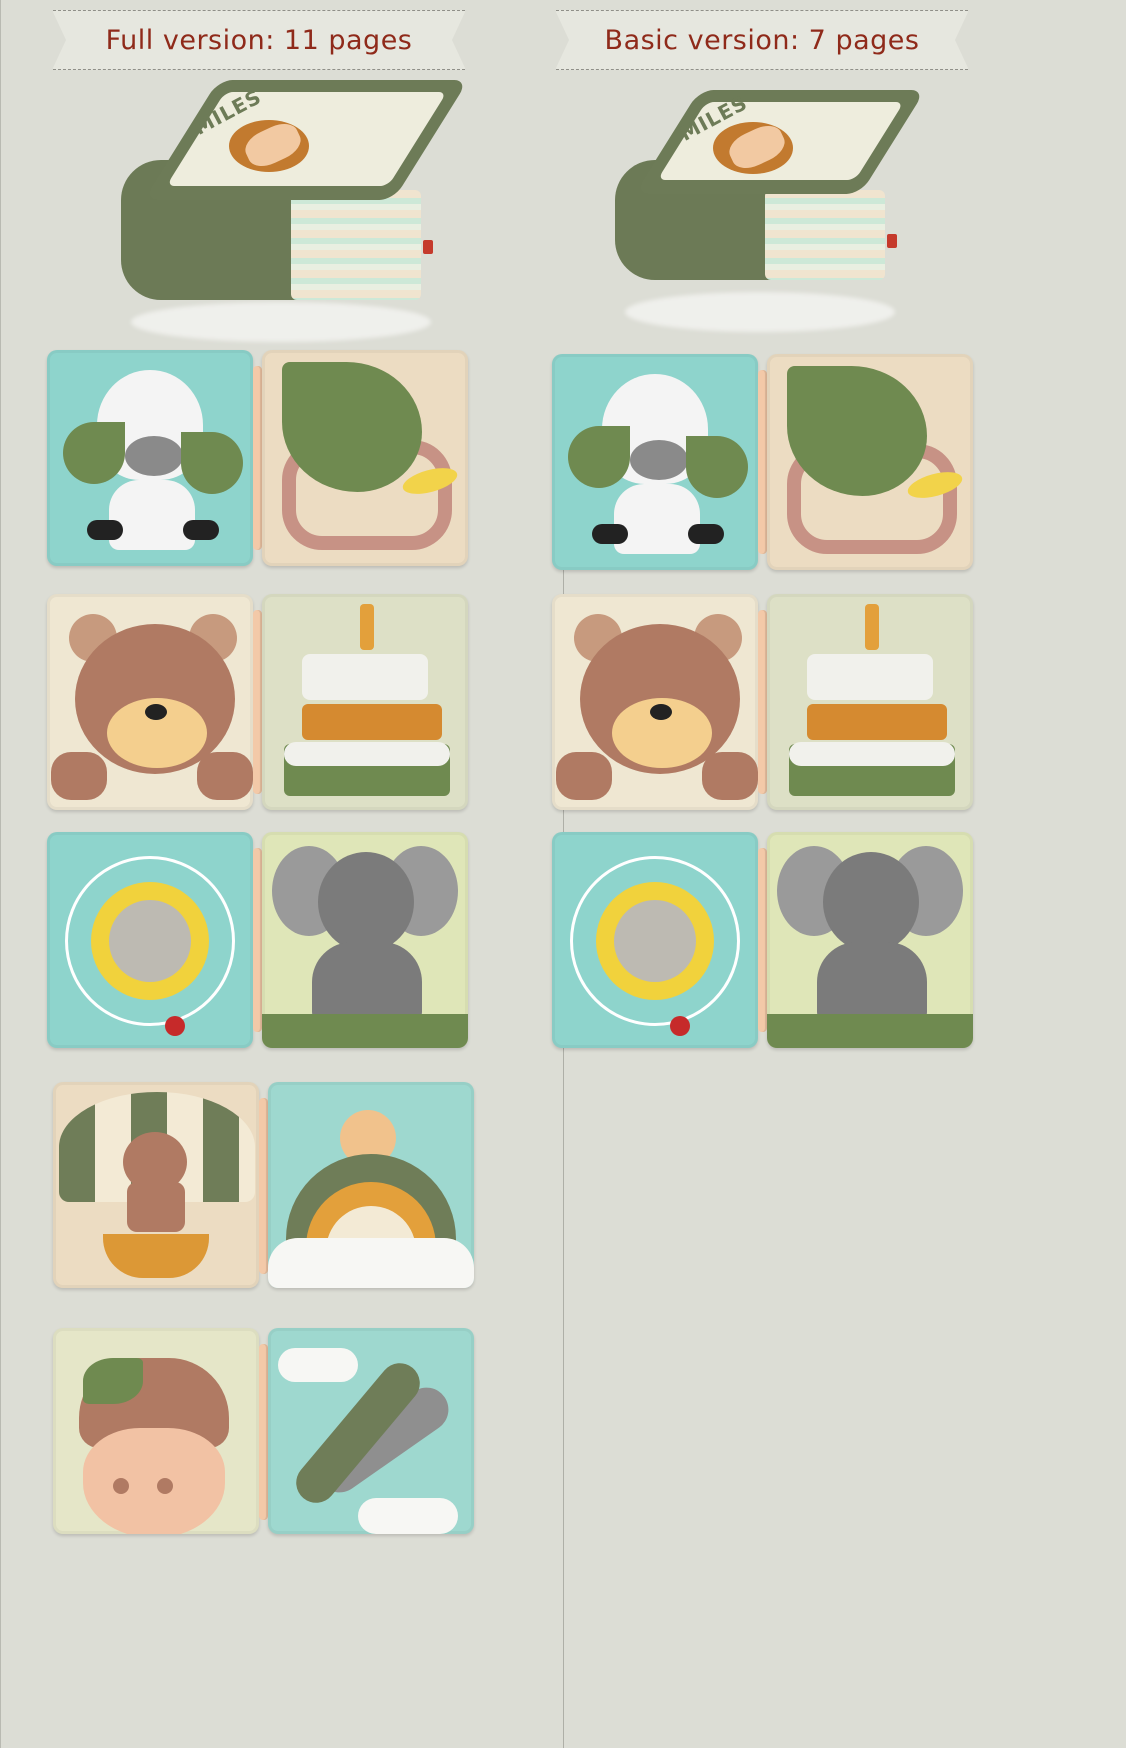 The height and width of the screenshot is (1748, 1126). Describe the element at coordinates (295, 211) in the screenshot. I see `book-cover-image: MILES` at that location.